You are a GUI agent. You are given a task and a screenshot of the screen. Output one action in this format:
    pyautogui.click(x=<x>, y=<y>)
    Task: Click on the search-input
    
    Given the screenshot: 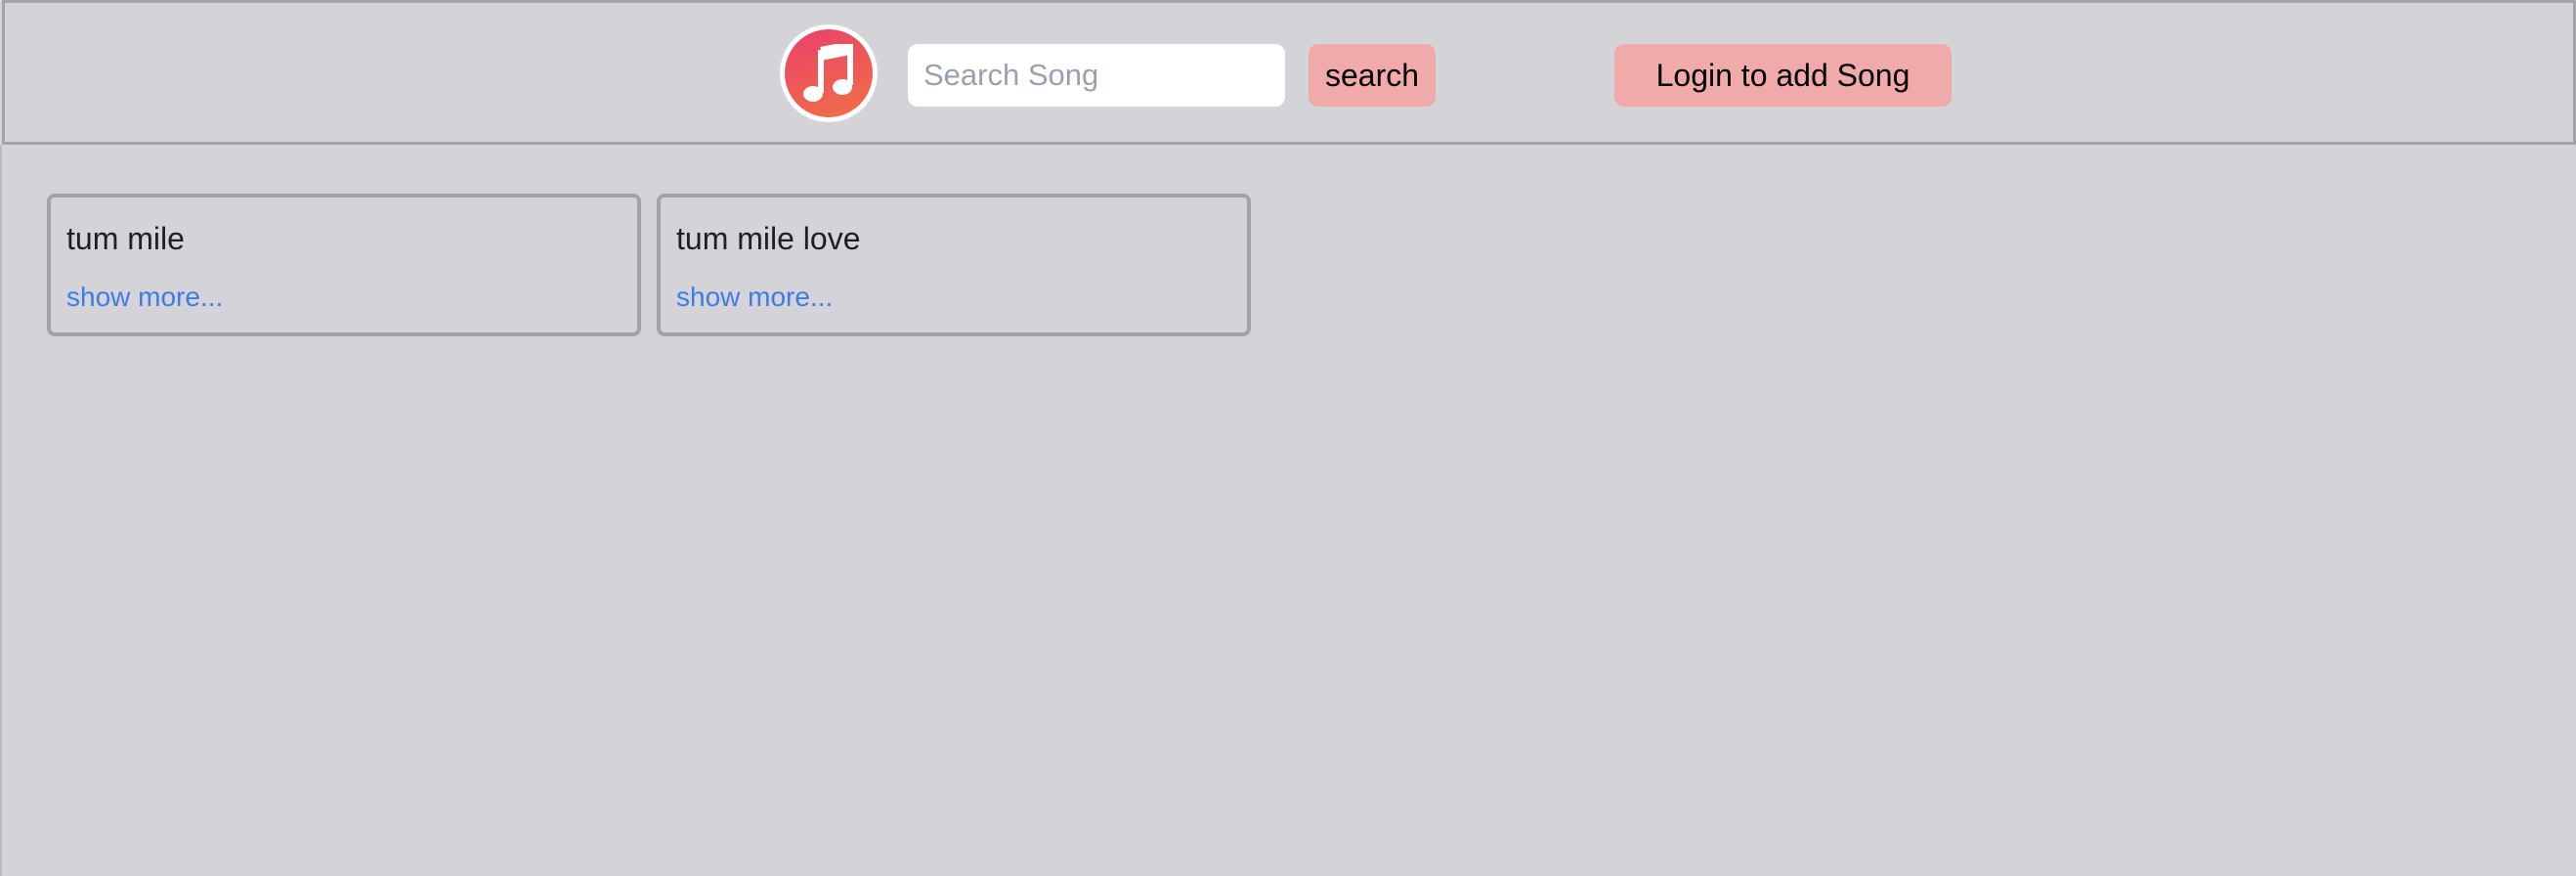 What is the action you would take?
    pyautogui.click(x=1097, y=75)
    